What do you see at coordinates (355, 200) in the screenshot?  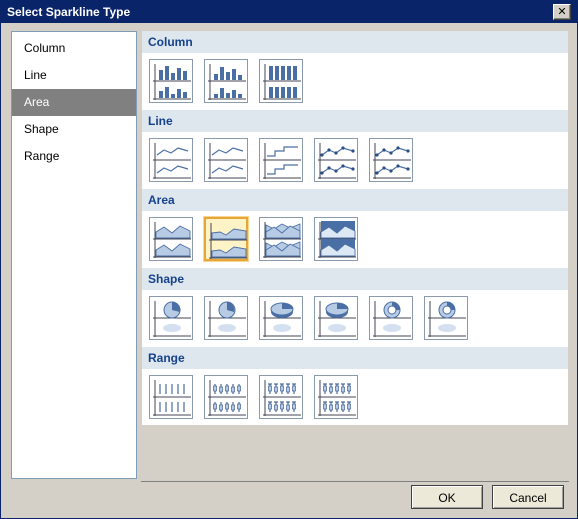 I see `section-header-area: Area` at bounding box center [355, 200].